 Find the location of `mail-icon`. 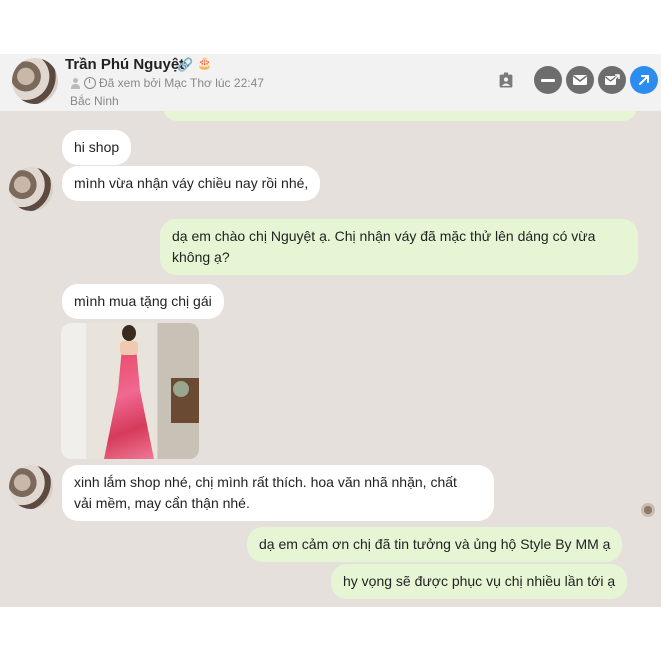

mail-icon is located at coordinates (580, 80).